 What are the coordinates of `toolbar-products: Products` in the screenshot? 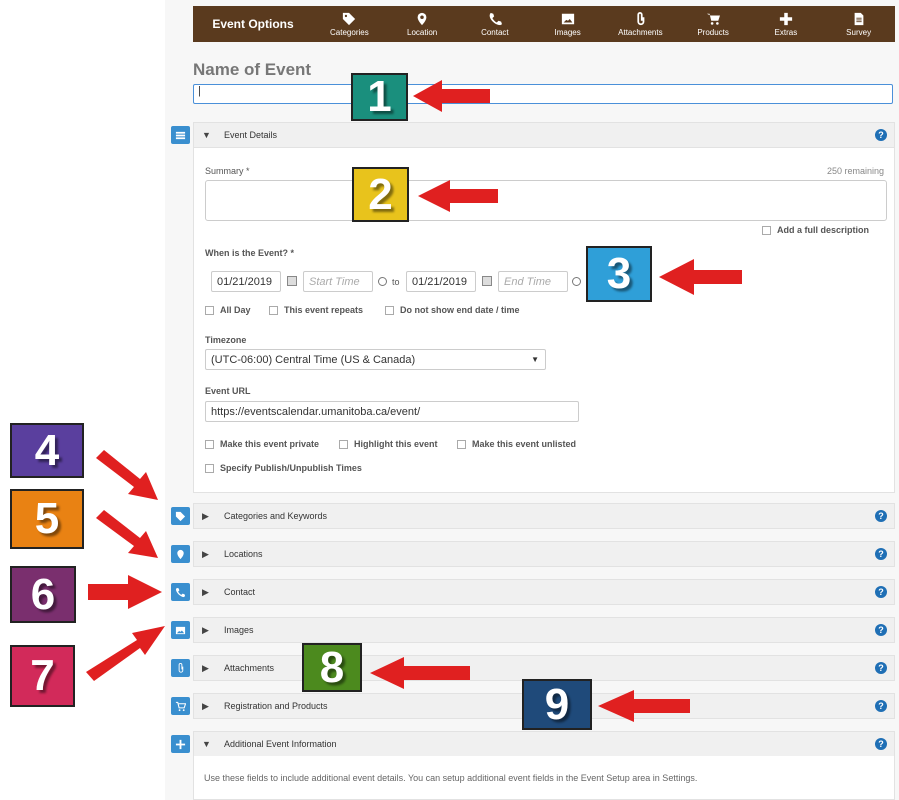 It's located at (713, 24).